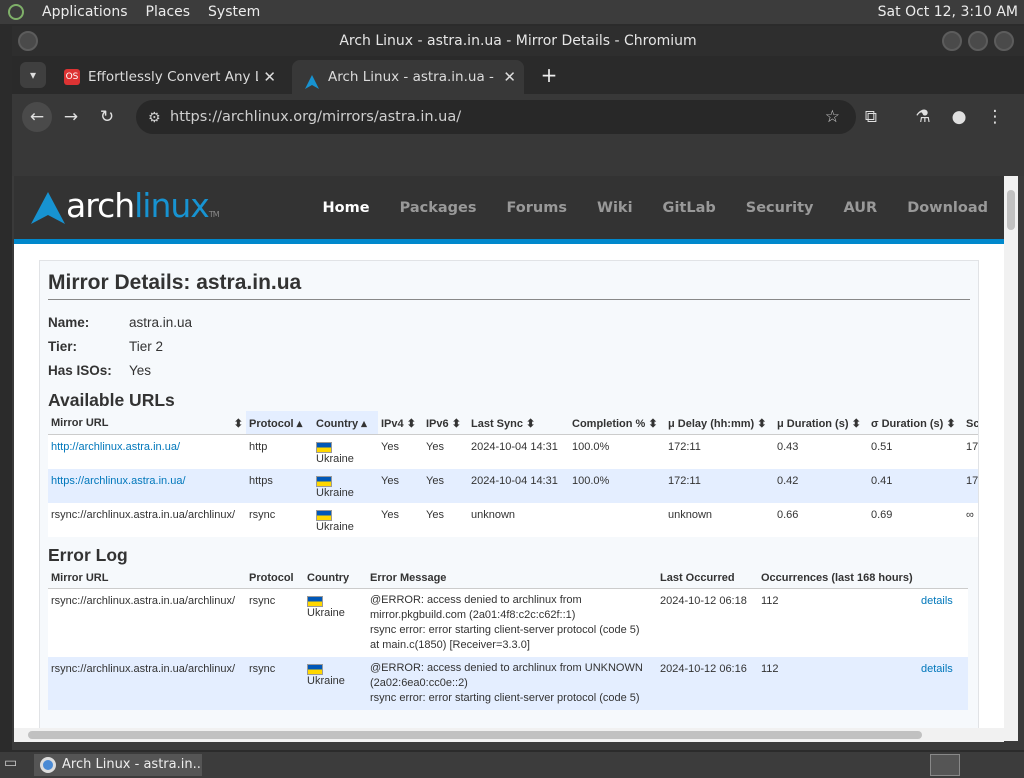  Describe the element at coordinates (118, 481) in the screenshot. I see `mirror-url-link: https://archlinux.astra.in.ua/` at that location.